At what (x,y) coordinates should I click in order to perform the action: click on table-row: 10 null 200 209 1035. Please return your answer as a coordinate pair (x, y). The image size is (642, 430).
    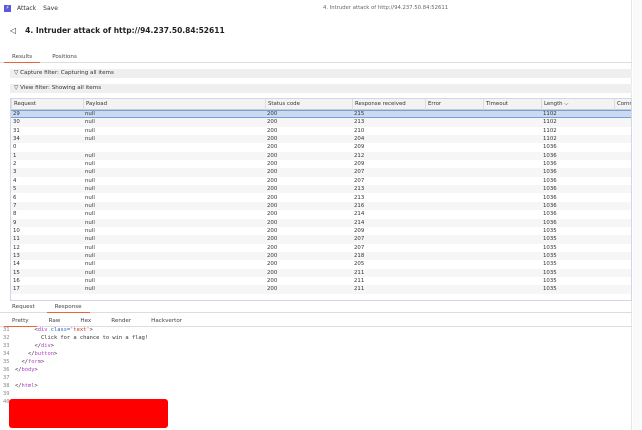
    Looking at the image, I should click on (321, 231).